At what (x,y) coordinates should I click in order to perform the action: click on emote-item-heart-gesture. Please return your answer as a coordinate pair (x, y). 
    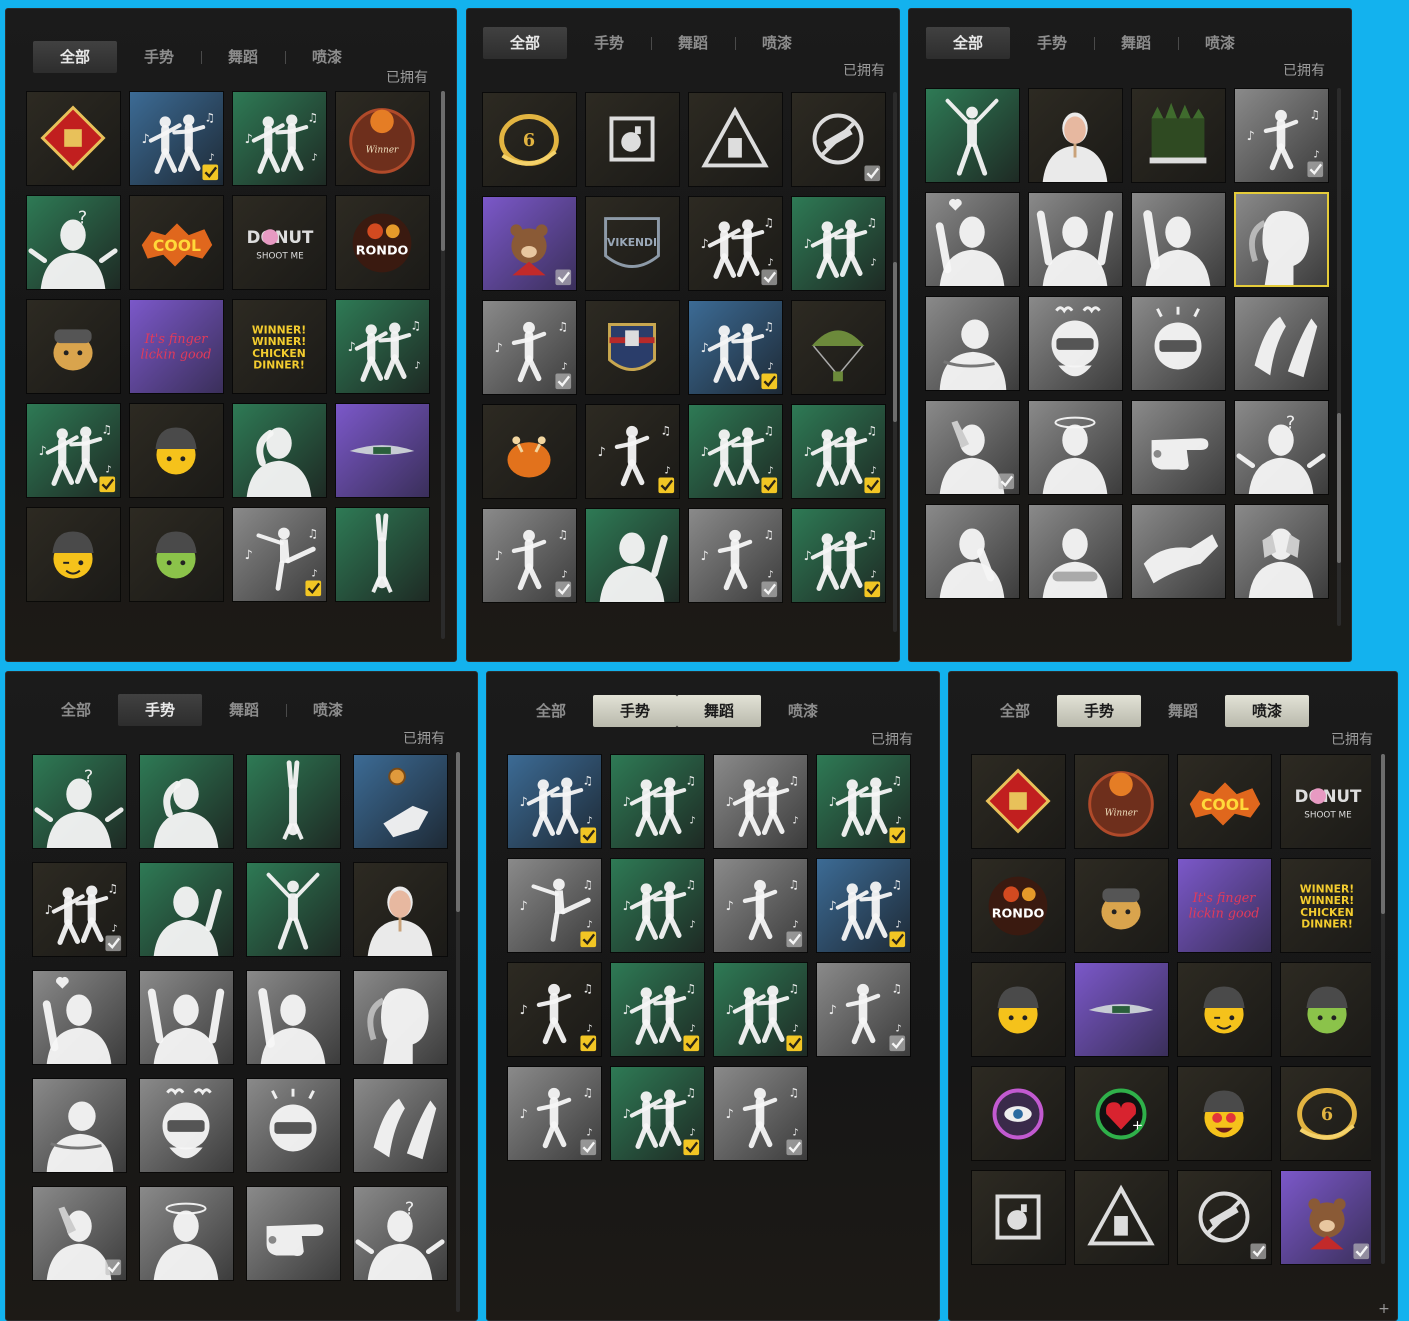
    Looking at the image, I should click on (79, 1017).